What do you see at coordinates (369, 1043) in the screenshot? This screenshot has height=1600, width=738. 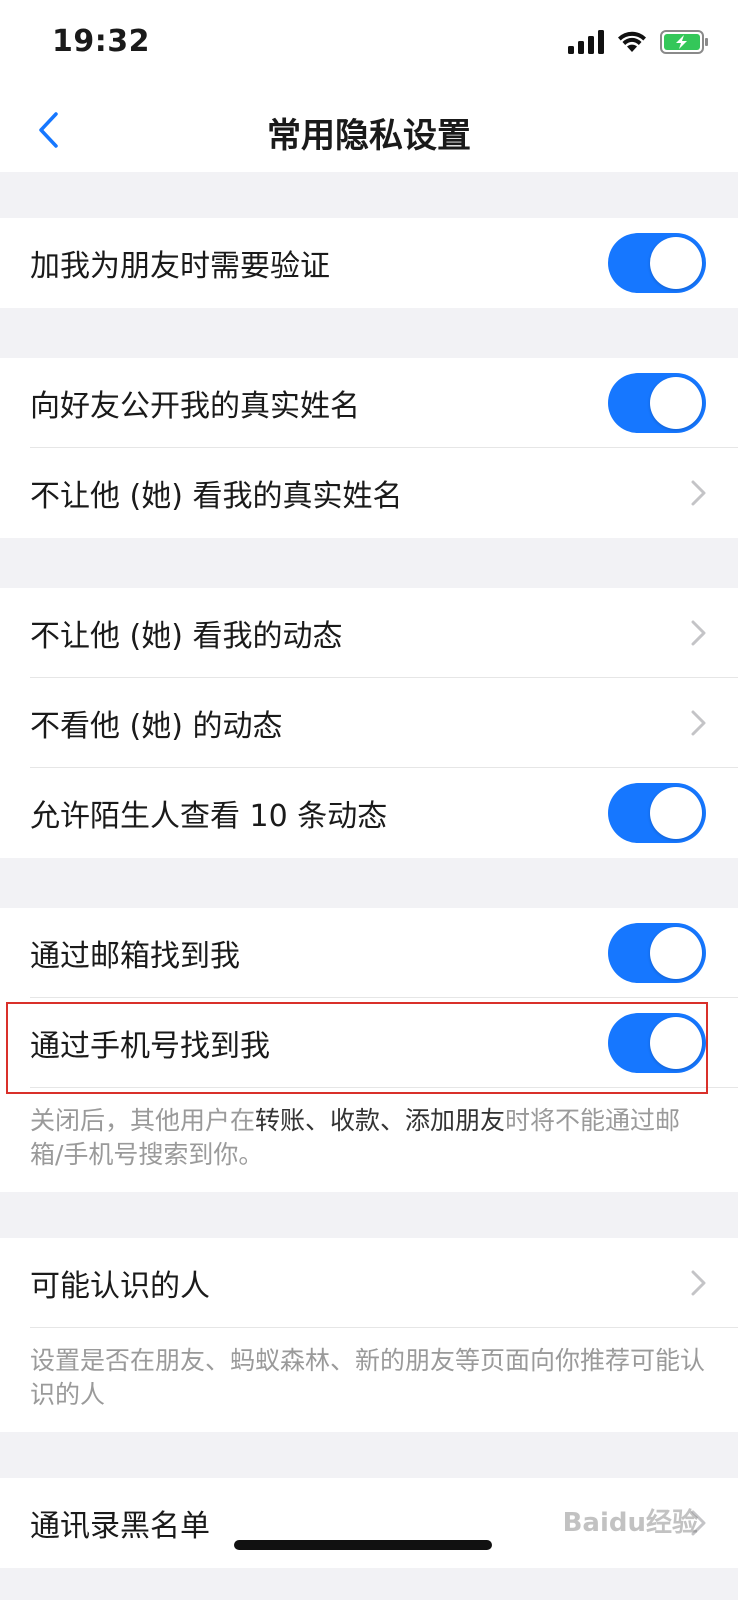 I see `row-find-by-phone: 通过手机号找到我` at bounding box center [369, 1043].